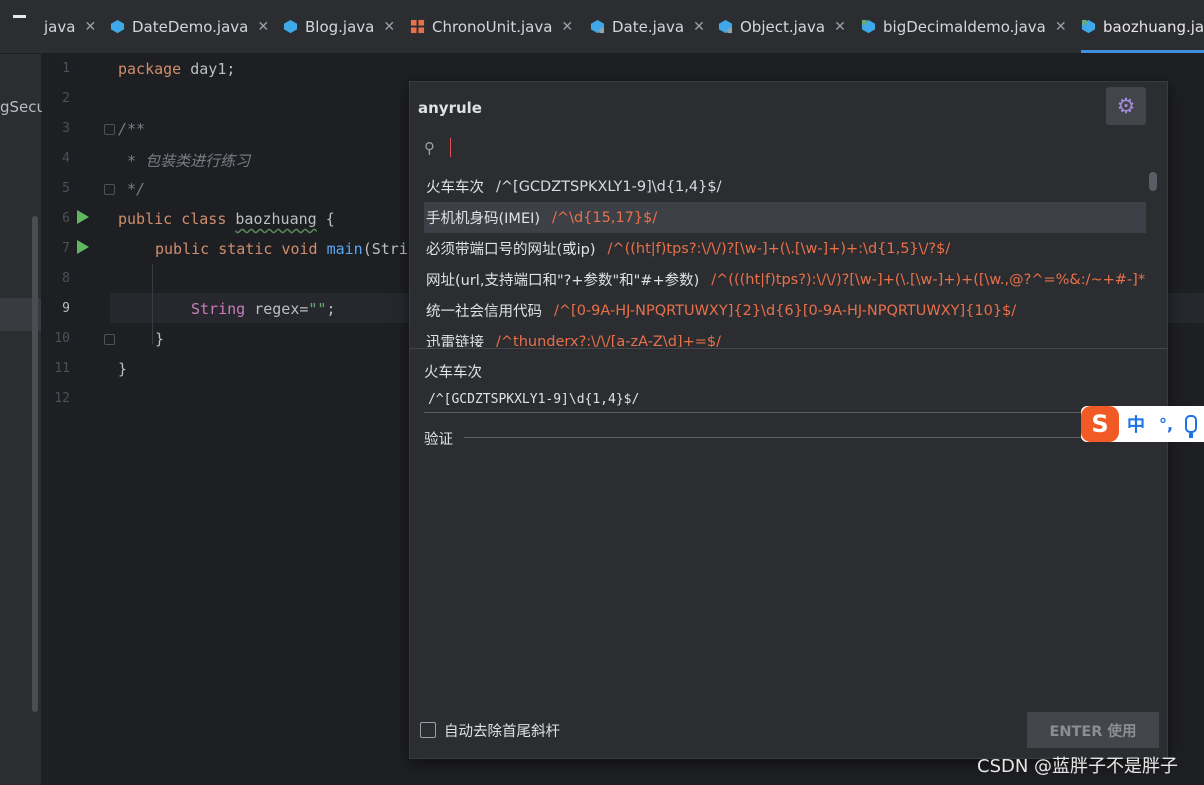 The height and width of the screenshot is (785, 1204). Describe the element at coordinates (1153, 181) in the screenshot. I see `list-scrollbar` at that location.